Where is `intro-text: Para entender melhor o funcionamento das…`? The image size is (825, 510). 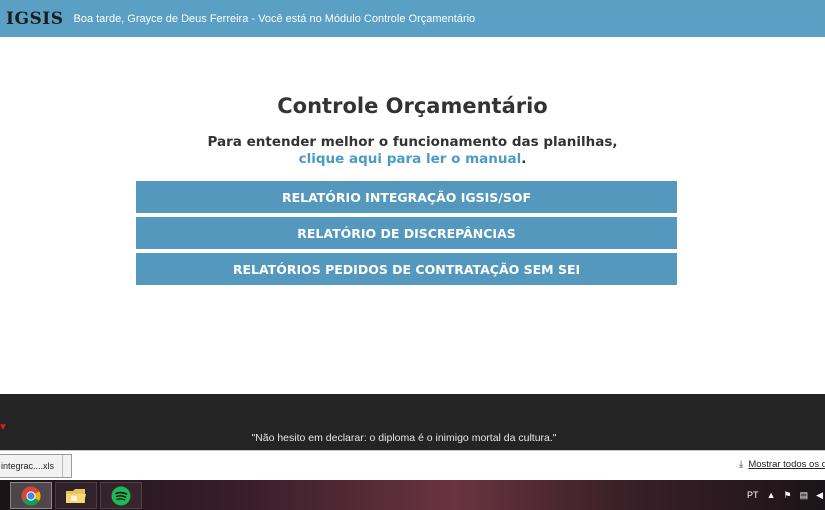
intro-text: Para entender melhor o funcionamento das… is located at coordinates (412, 151).